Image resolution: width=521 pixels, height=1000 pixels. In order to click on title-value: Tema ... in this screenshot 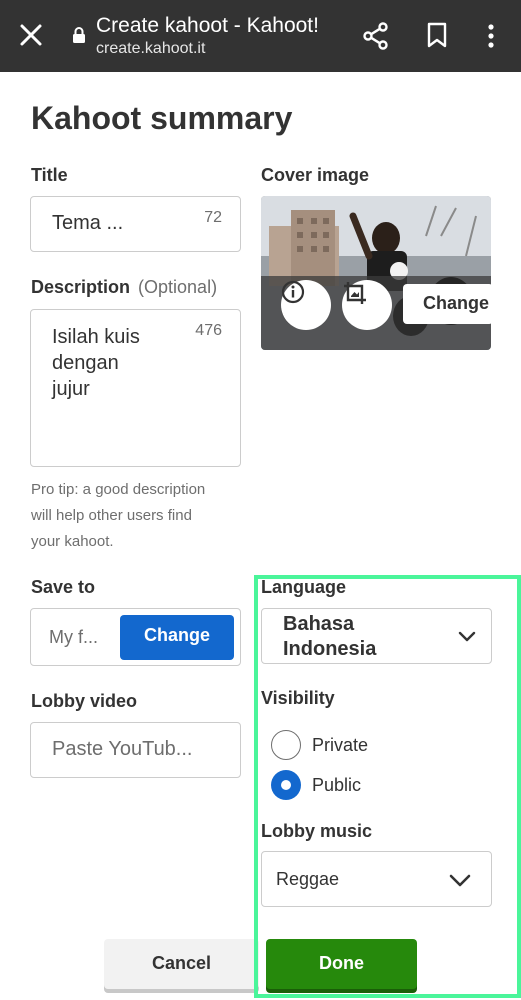, I will do `click(88, 223)`.